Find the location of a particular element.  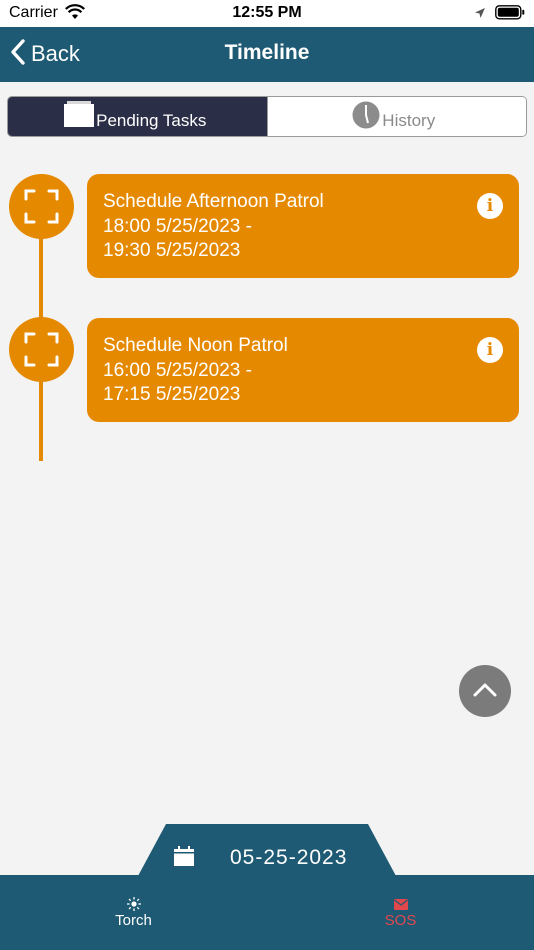

date-selector: 05-25-2023 is located at coordinates (267, 850).